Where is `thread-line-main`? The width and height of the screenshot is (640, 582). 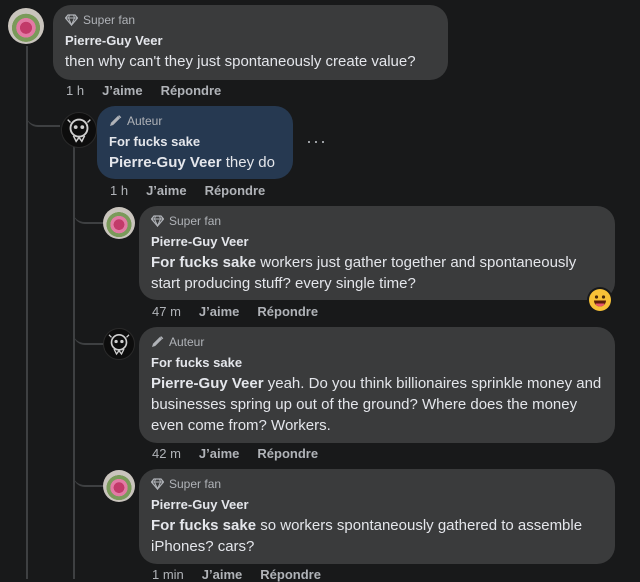
thread-line-main is located at coordinates (27, 312).